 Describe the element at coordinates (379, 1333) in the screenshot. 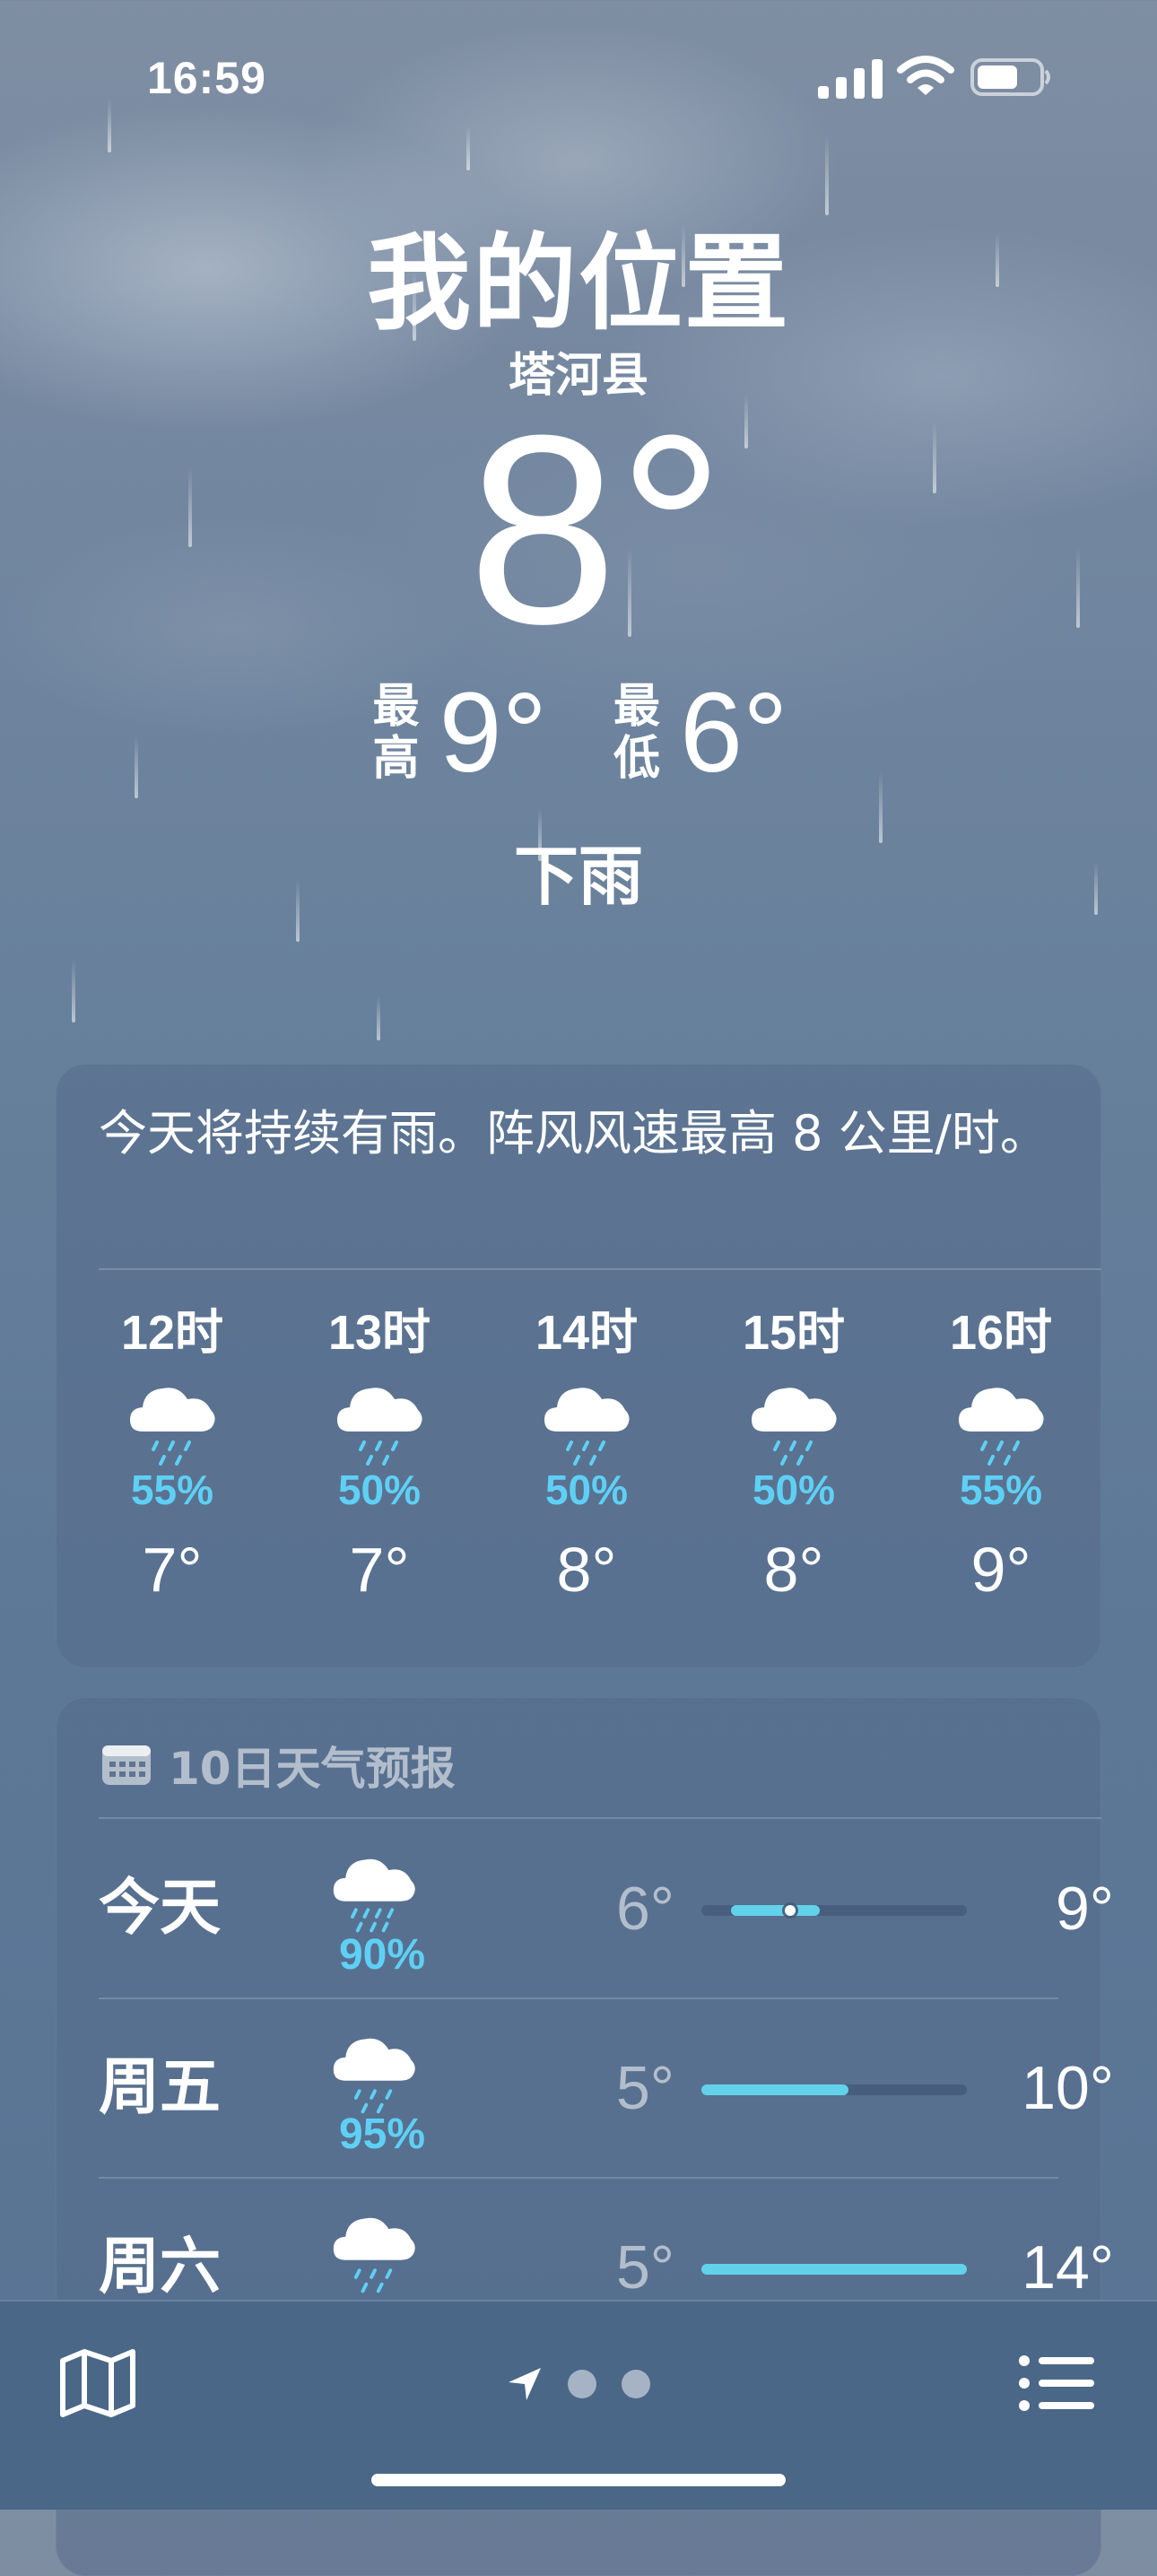

I see `hour-label: 13时` at that location.